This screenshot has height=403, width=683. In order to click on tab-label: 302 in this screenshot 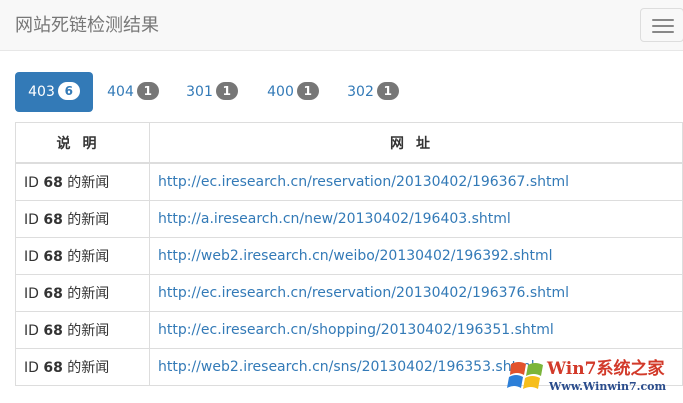, I will do `click(360, 92)`.